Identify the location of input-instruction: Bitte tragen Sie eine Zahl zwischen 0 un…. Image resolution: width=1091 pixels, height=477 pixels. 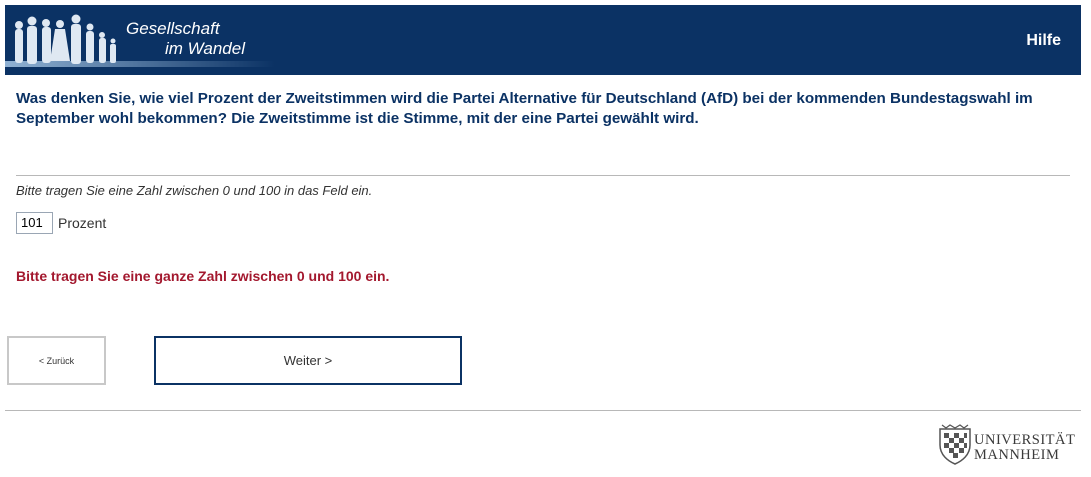
(194, 190).